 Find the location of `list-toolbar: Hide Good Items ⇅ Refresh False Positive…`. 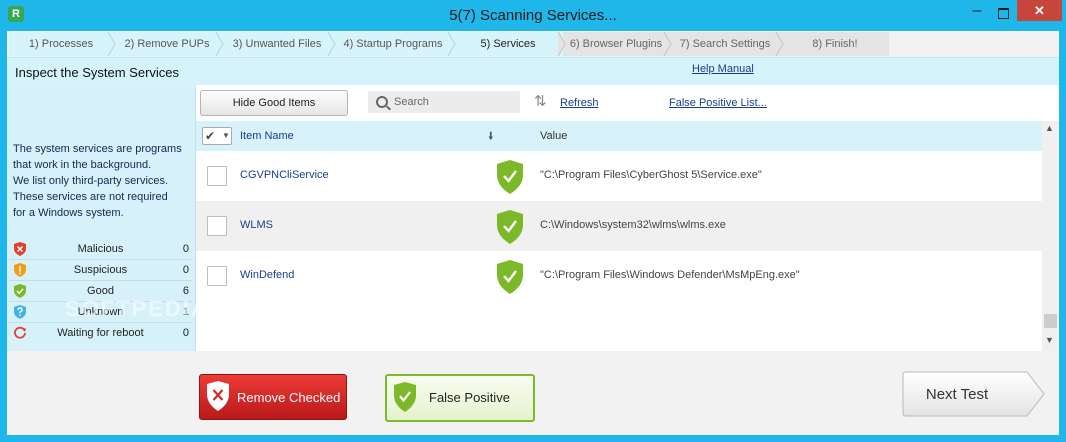

list-toolbar: Hide Good Items ⇅ Refresh False Positive… is located at coordinates (627, 103).